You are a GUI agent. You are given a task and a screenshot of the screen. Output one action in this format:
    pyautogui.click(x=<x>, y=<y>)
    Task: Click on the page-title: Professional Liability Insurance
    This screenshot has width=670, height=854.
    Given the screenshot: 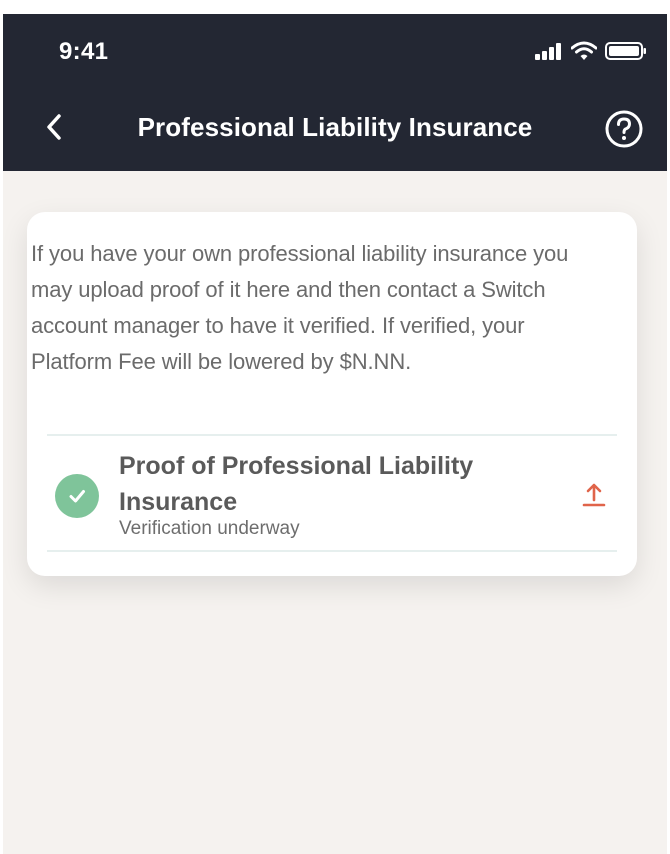 What is the action you would take?
    pyautogui.click(x=335, y=127)
    